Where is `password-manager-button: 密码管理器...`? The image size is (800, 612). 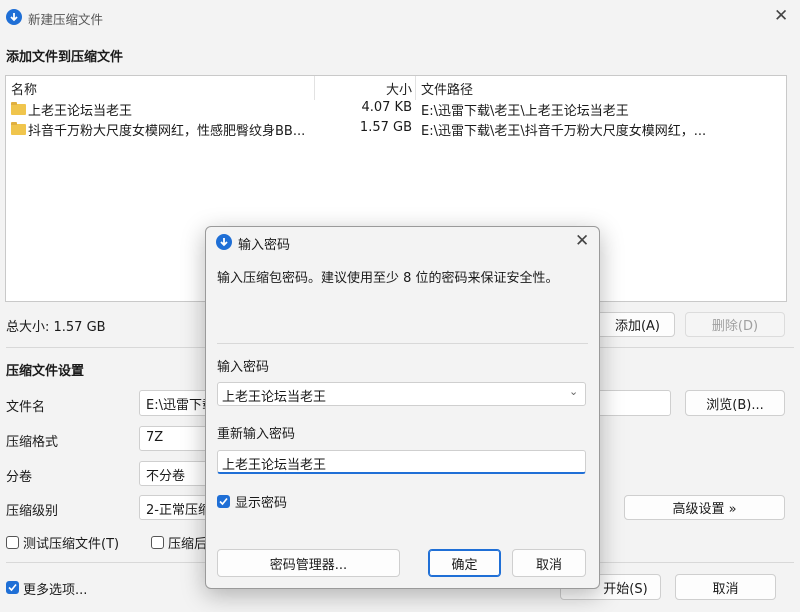 password-manager-button: 密码管理器... is located at coordinates (308, 563).